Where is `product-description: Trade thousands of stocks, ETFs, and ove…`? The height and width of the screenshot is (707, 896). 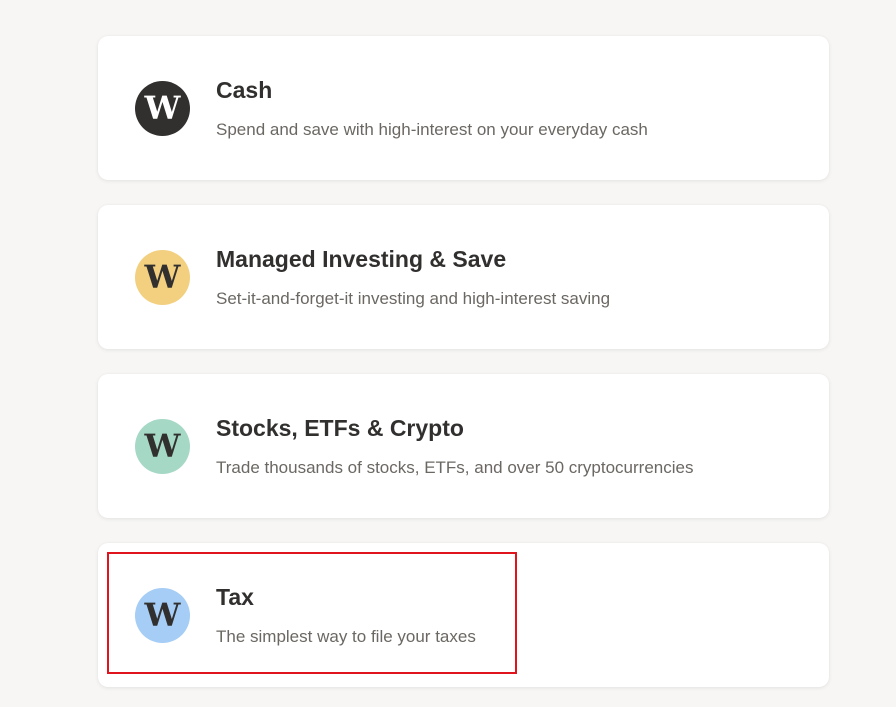
product-description: Trade thousands of stocks, ETFs, and ove… is located at coordinates (455, 467).